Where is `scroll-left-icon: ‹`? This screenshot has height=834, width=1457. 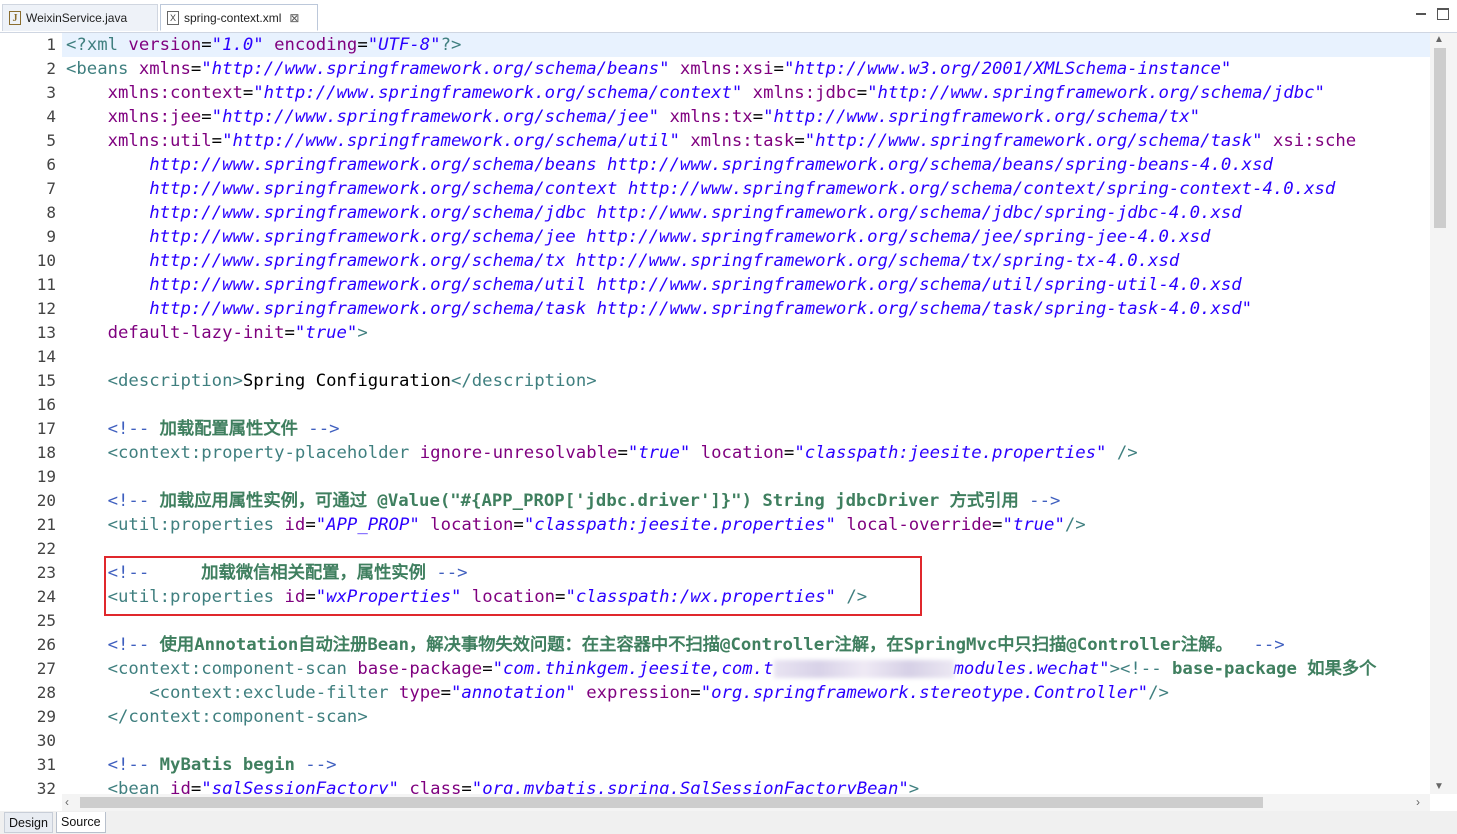 scroll-left-icon: ‹ is located at coordinates (67, 802).